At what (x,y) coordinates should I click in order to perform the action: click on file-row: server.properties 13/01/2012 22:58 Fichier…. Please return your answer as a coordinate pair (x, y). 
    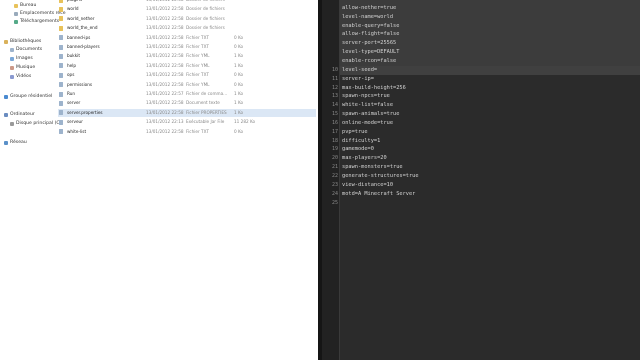
    Looking at the image, I should click on (187, 112).